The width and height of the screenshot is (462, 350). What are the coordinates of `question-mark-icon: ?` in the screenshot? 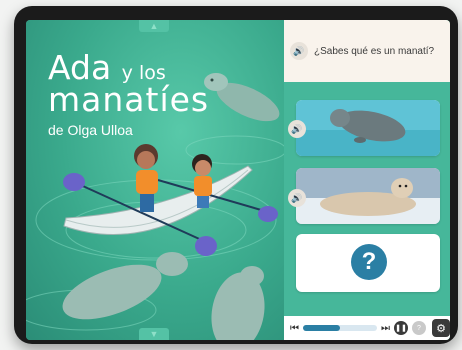 It's located at (369, 262).